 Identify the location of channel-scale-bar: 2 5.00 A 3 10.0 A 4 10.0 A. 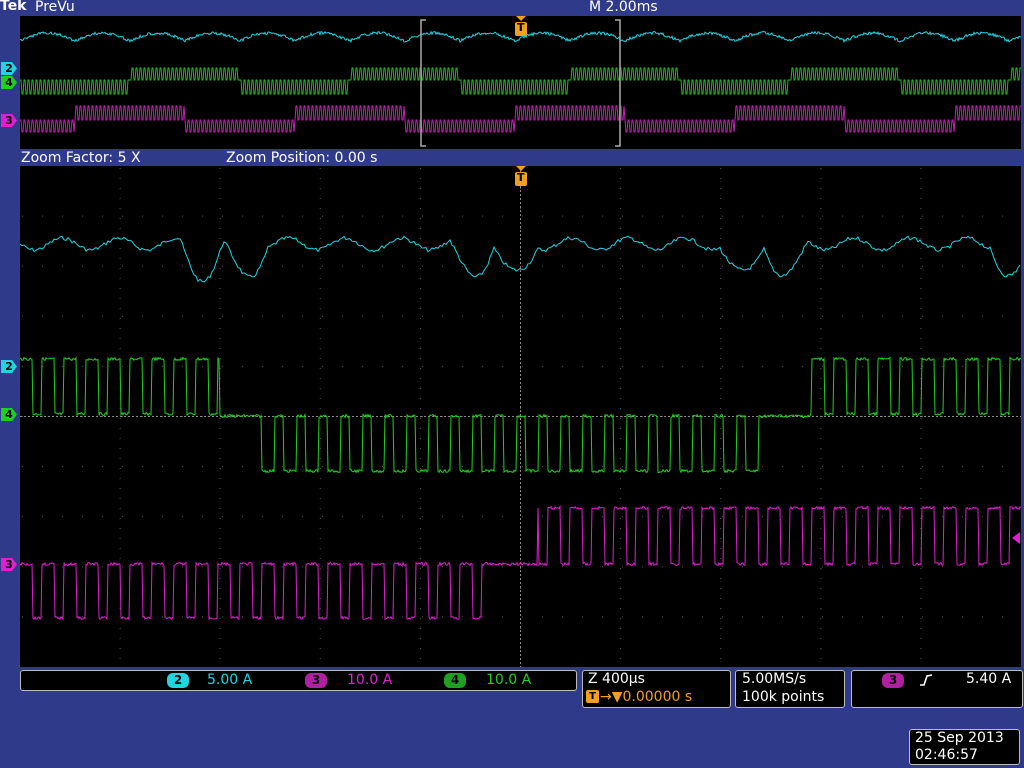
(298, 680).